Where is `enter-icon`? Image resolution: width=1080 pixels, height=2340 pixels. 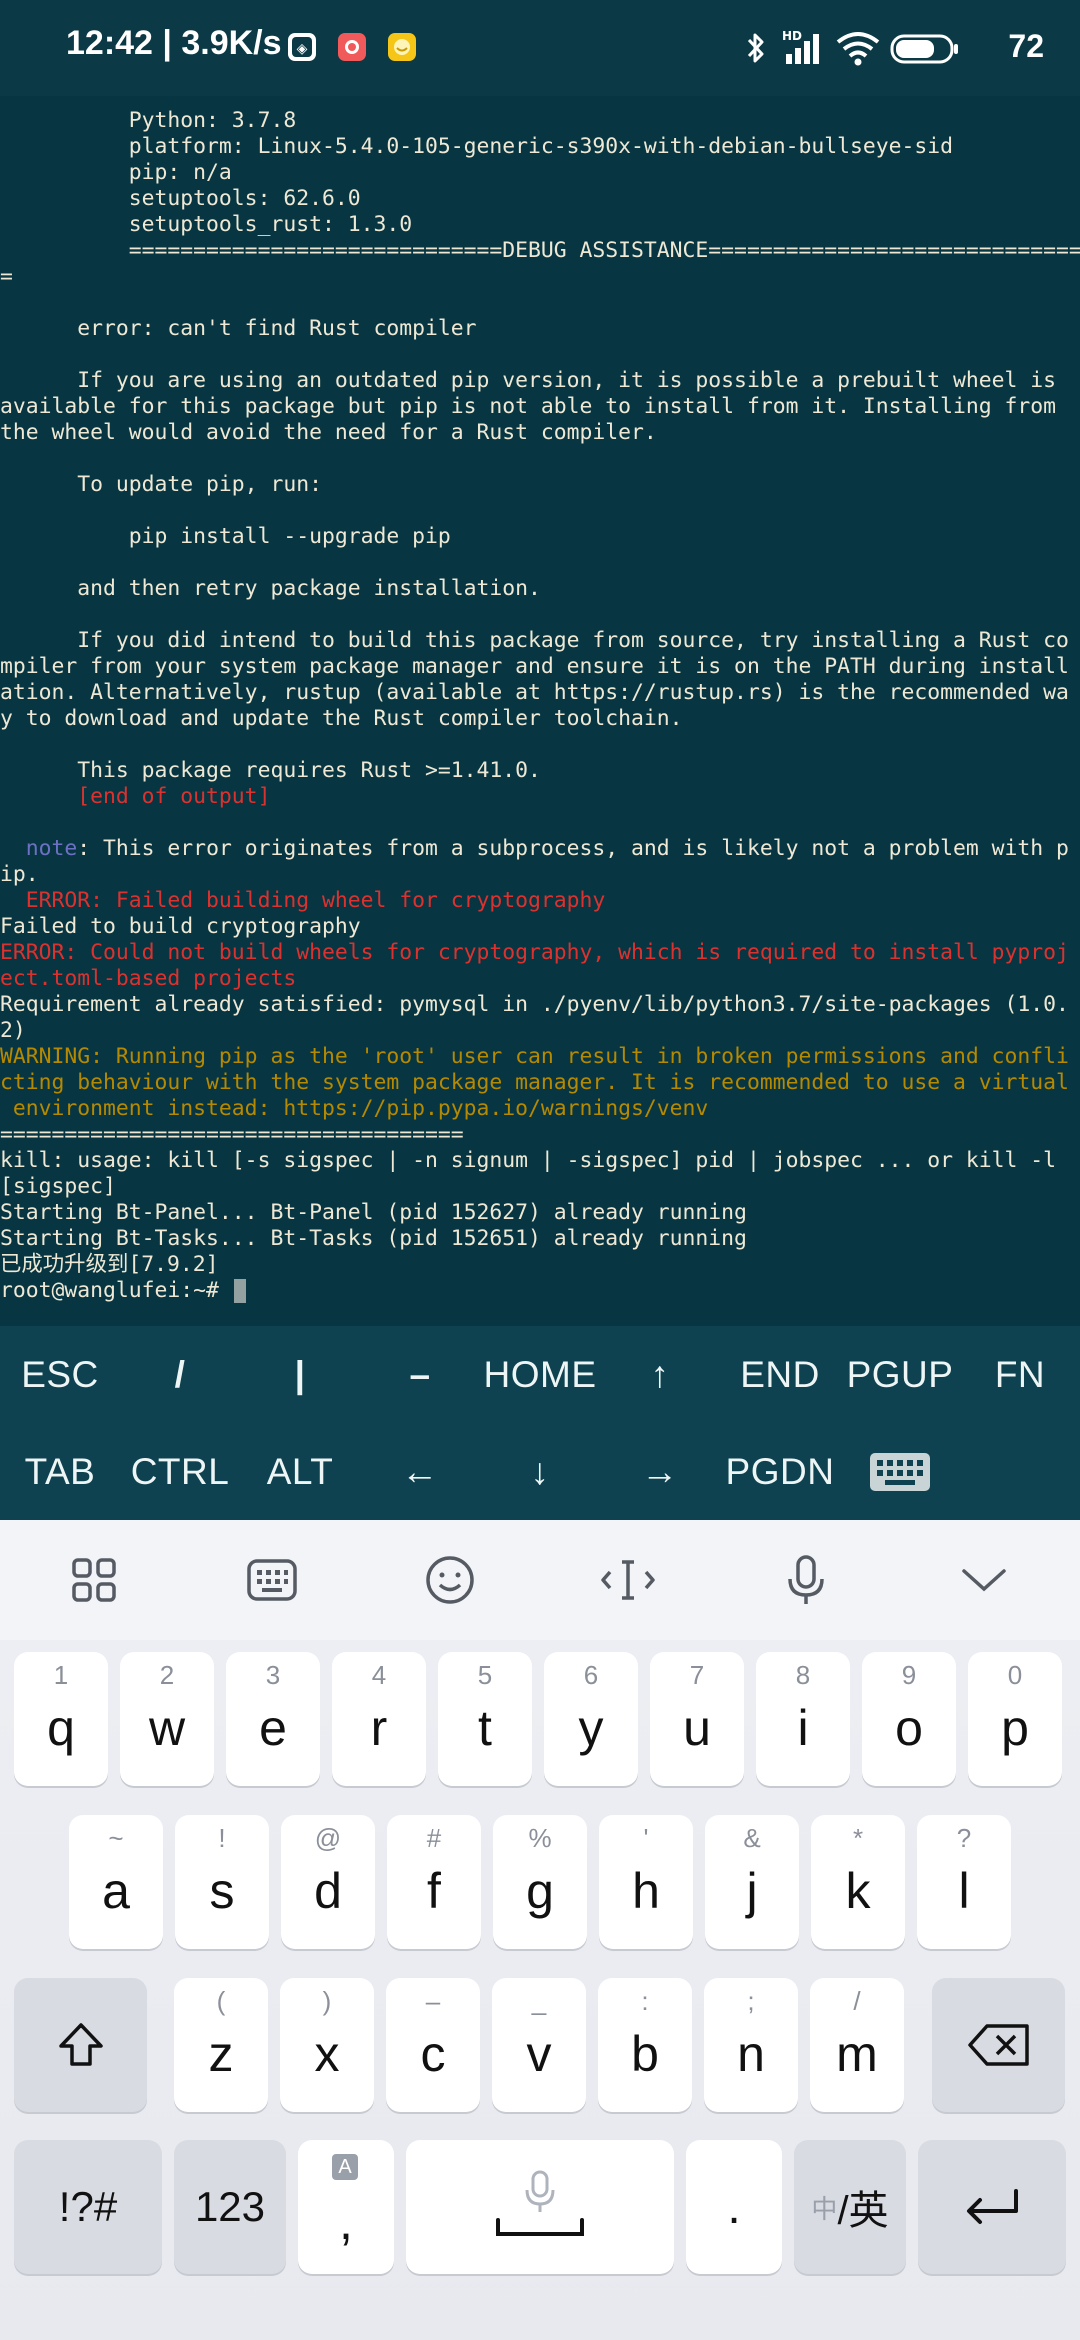
enter-icon is located at coordinates (992, 2206).